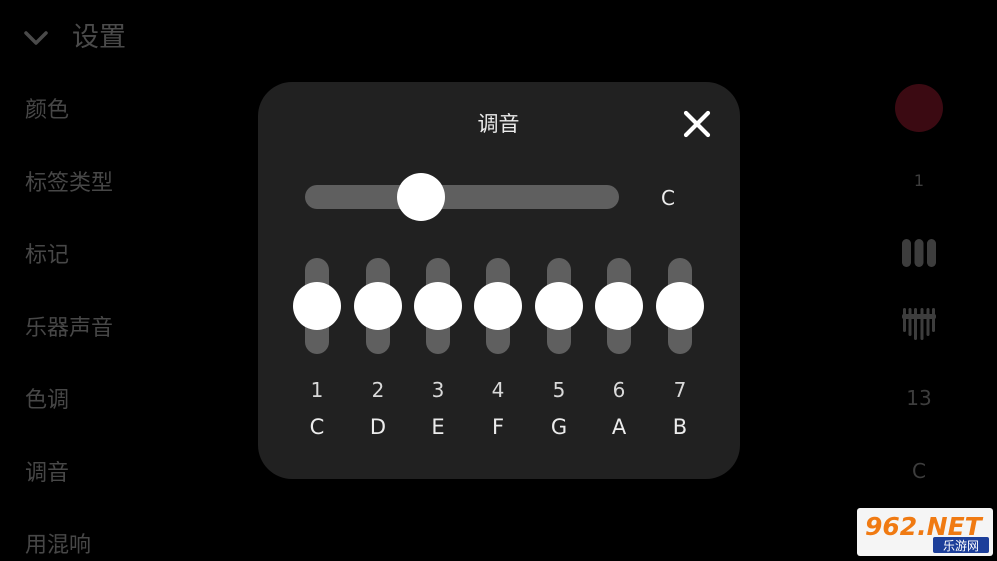  What do you see at coordinates (680, 427) in the screenshot?
I see `note-letter: B` at bounding box center [680, 427].